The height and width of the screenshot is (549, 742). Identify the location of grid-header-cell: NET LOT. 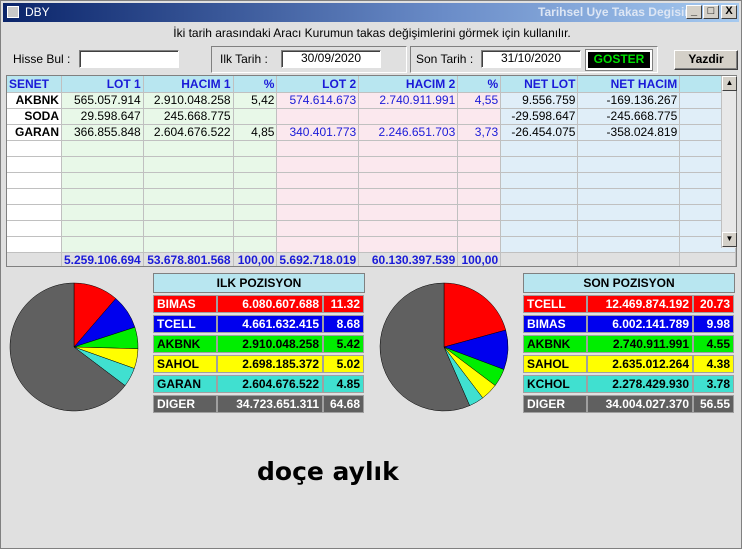
(539, 84).